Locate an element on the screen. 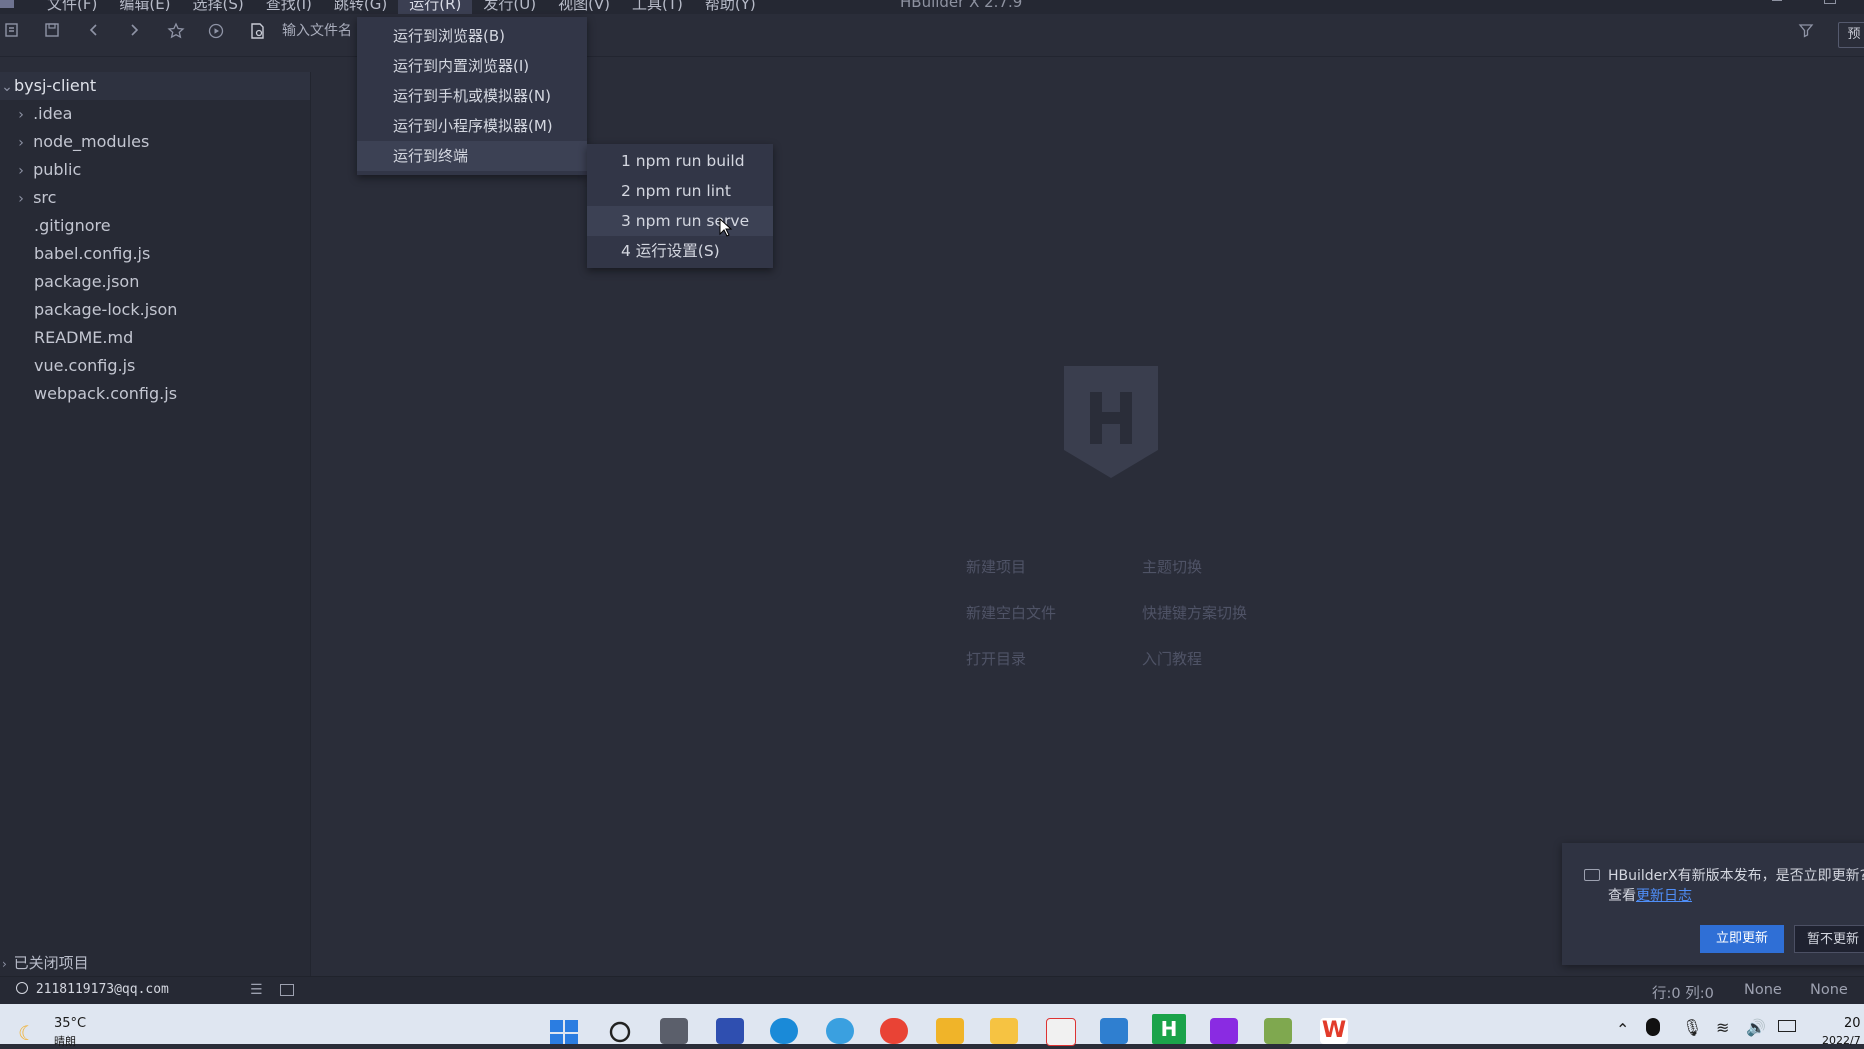 This screenshot has height=1049, width=1864. app-icon-blue is located at coordinates (730, 1031).